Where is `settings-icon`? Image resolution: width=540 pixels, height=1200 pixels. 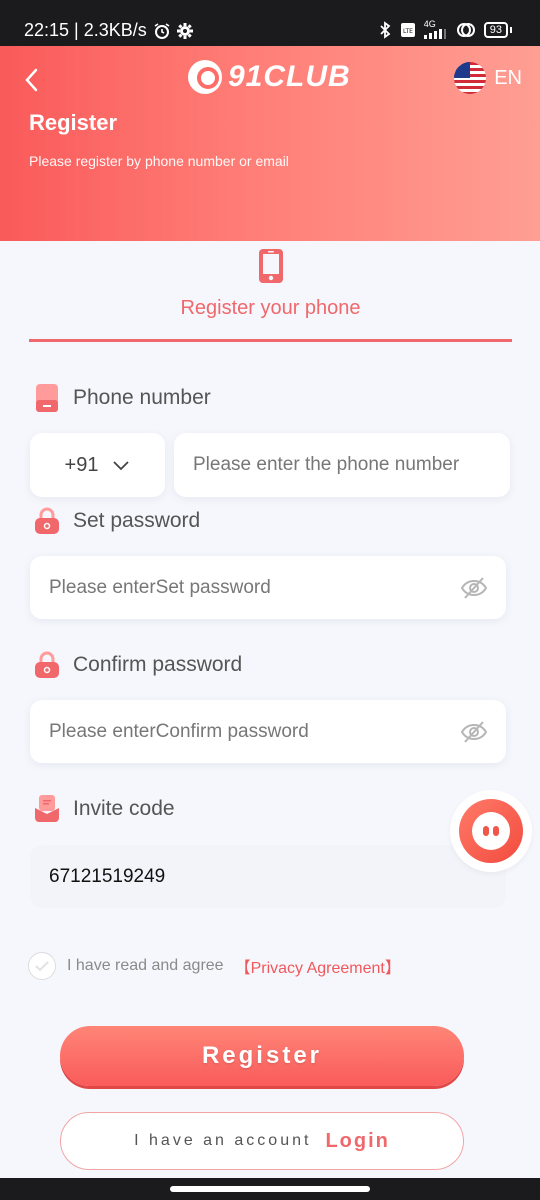
settings-icon is located at coordinates (184, 30).